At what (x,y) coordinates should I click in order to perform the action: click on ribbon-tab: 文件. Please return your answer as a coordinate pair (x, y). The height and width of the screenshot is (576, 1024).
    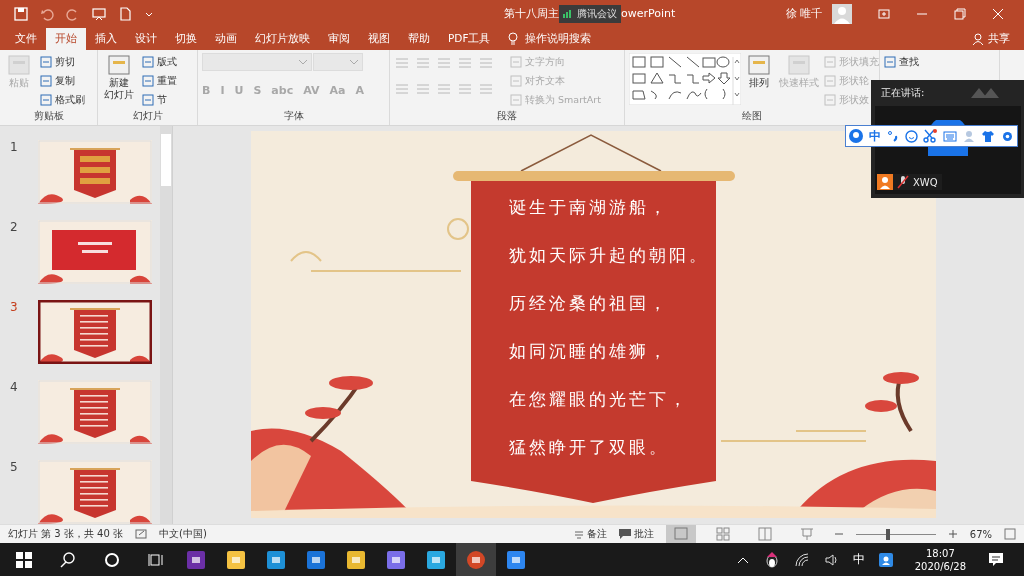
    Looking at the image, I should click on (26, 39).